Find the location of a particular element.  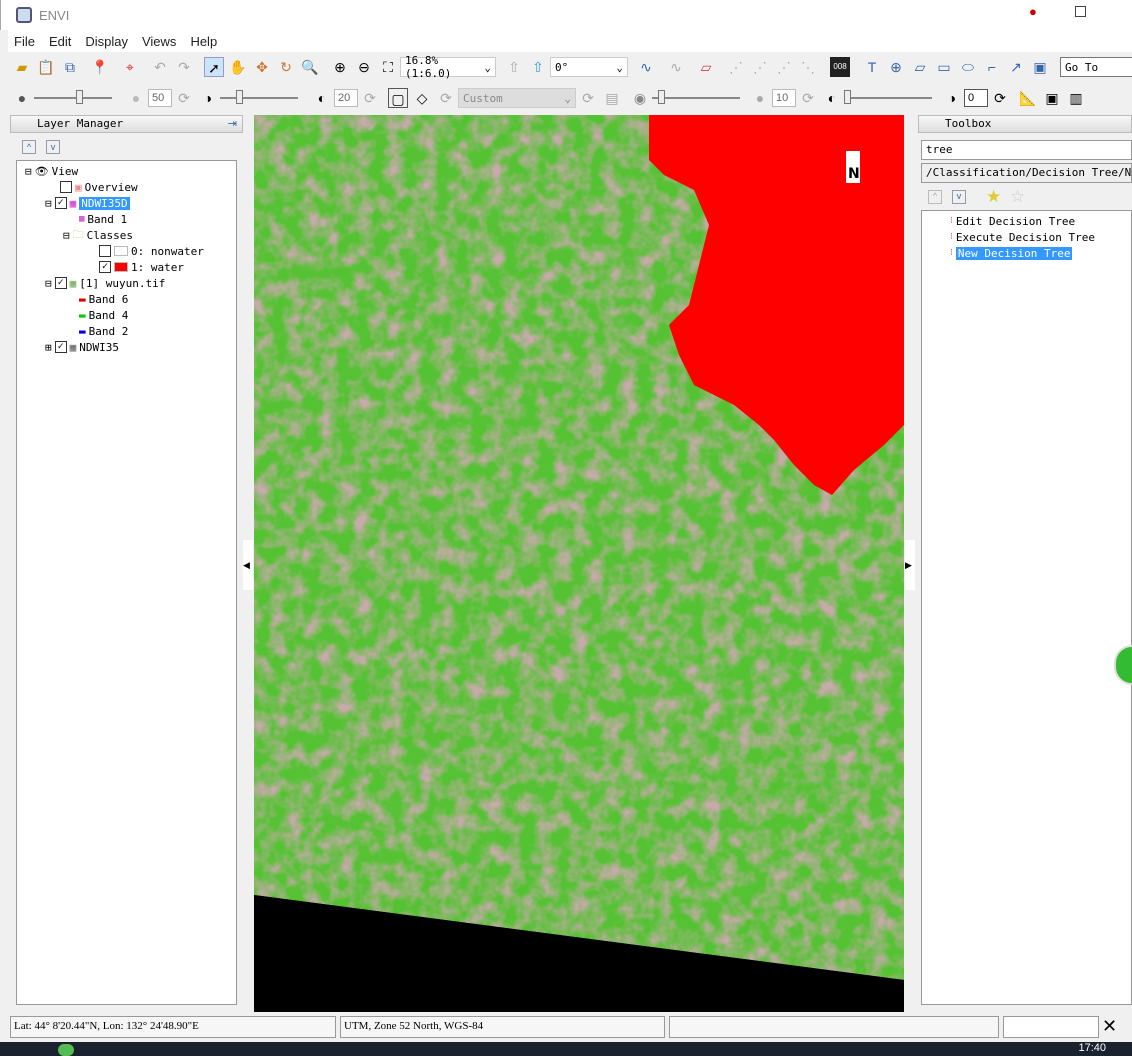

undo-icon: ↶ is located at coordinates (160, 67).